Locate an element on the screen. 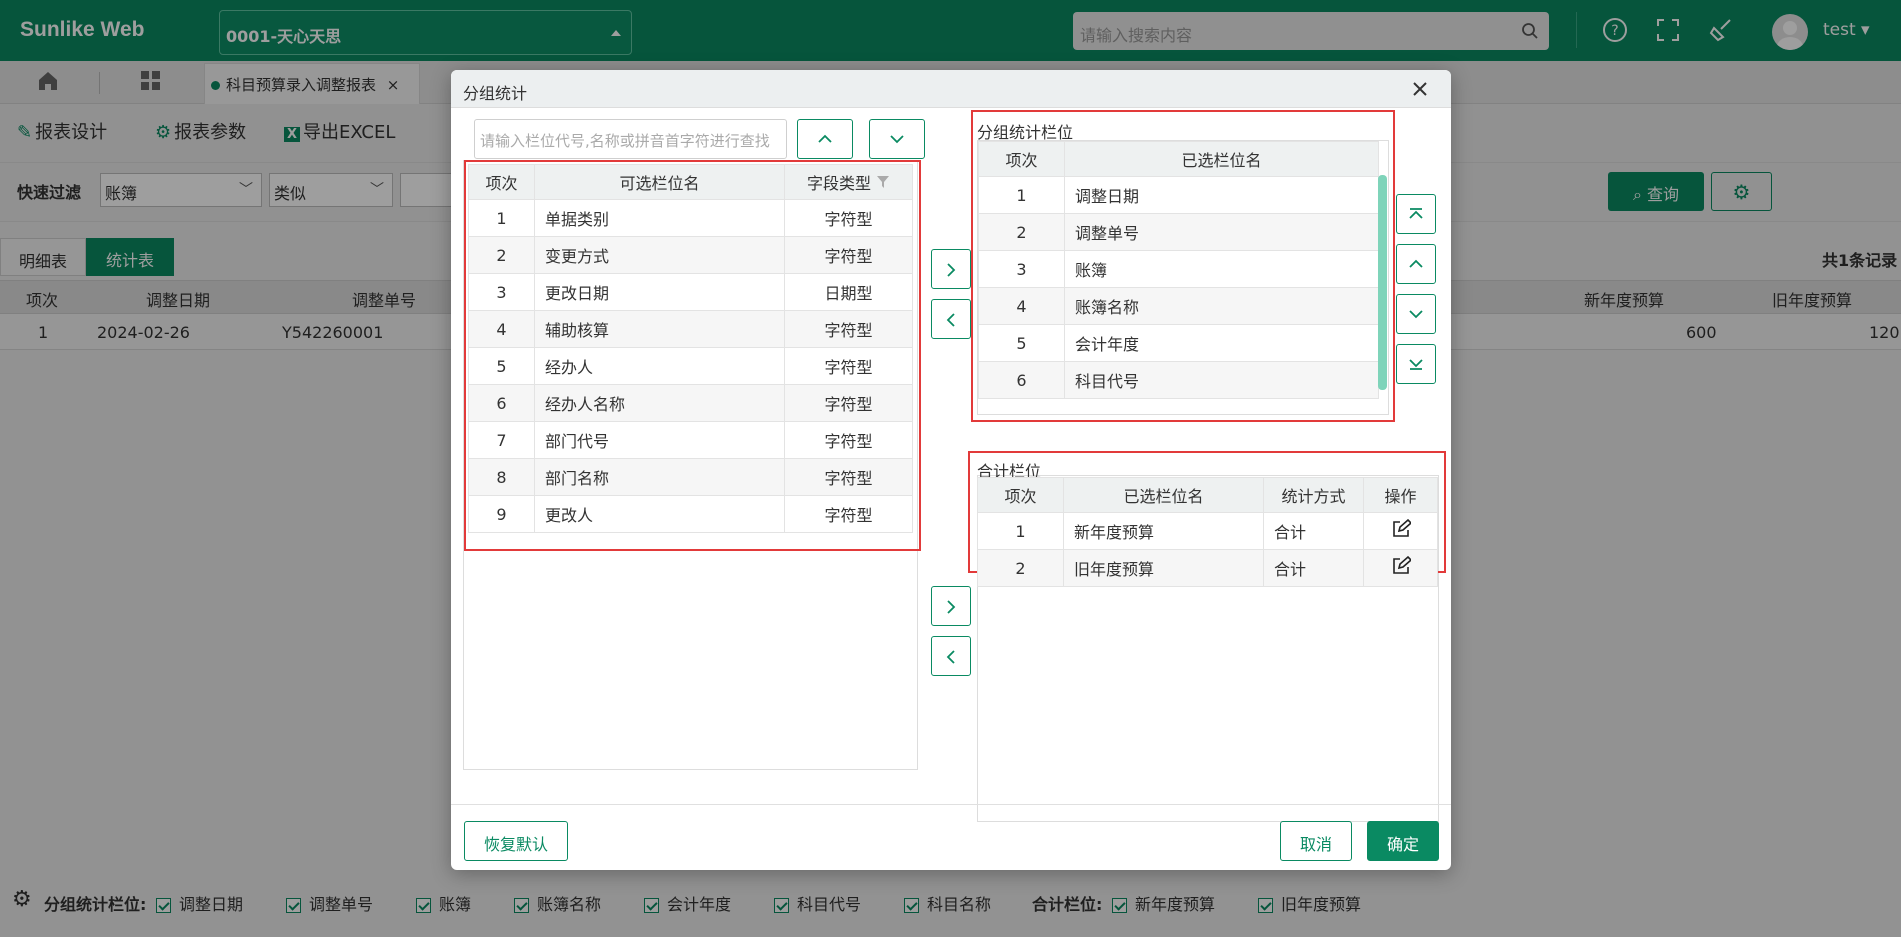 This screenshot has height=937, width=1901. table-row: 2 调整单号 is located at coordinates (1178, 232).